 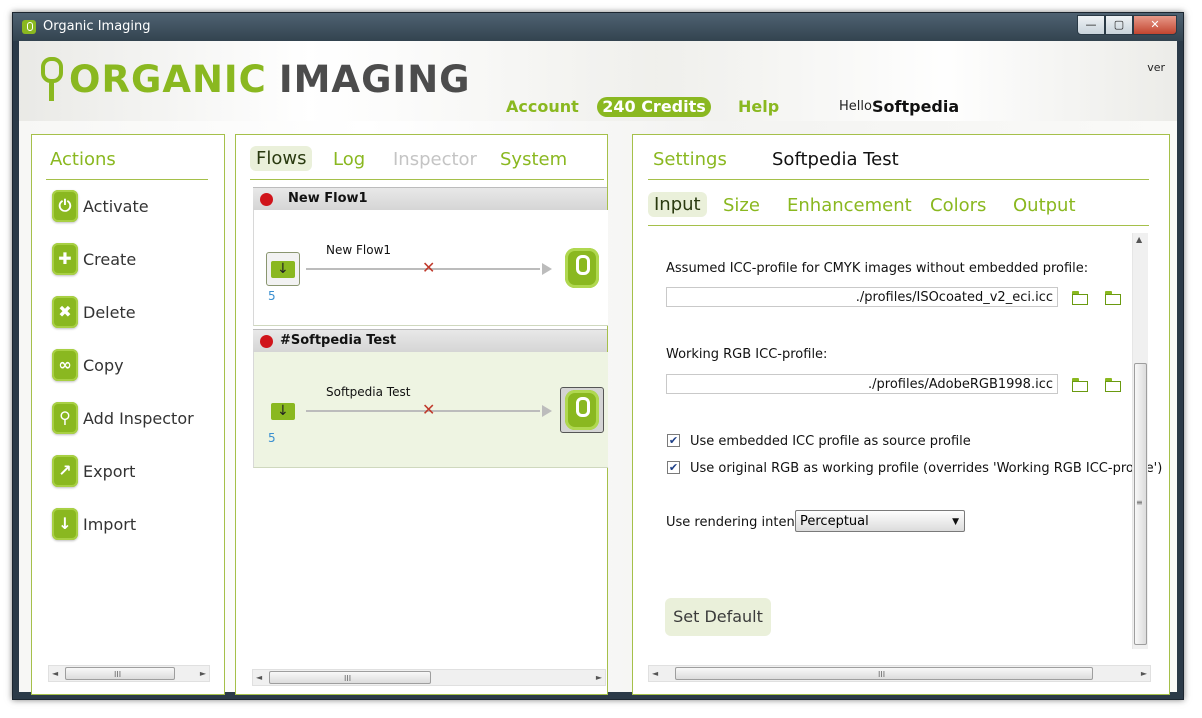 I want to click on embedded-profile-checkbox: ✔, so click(x=673, y=440).